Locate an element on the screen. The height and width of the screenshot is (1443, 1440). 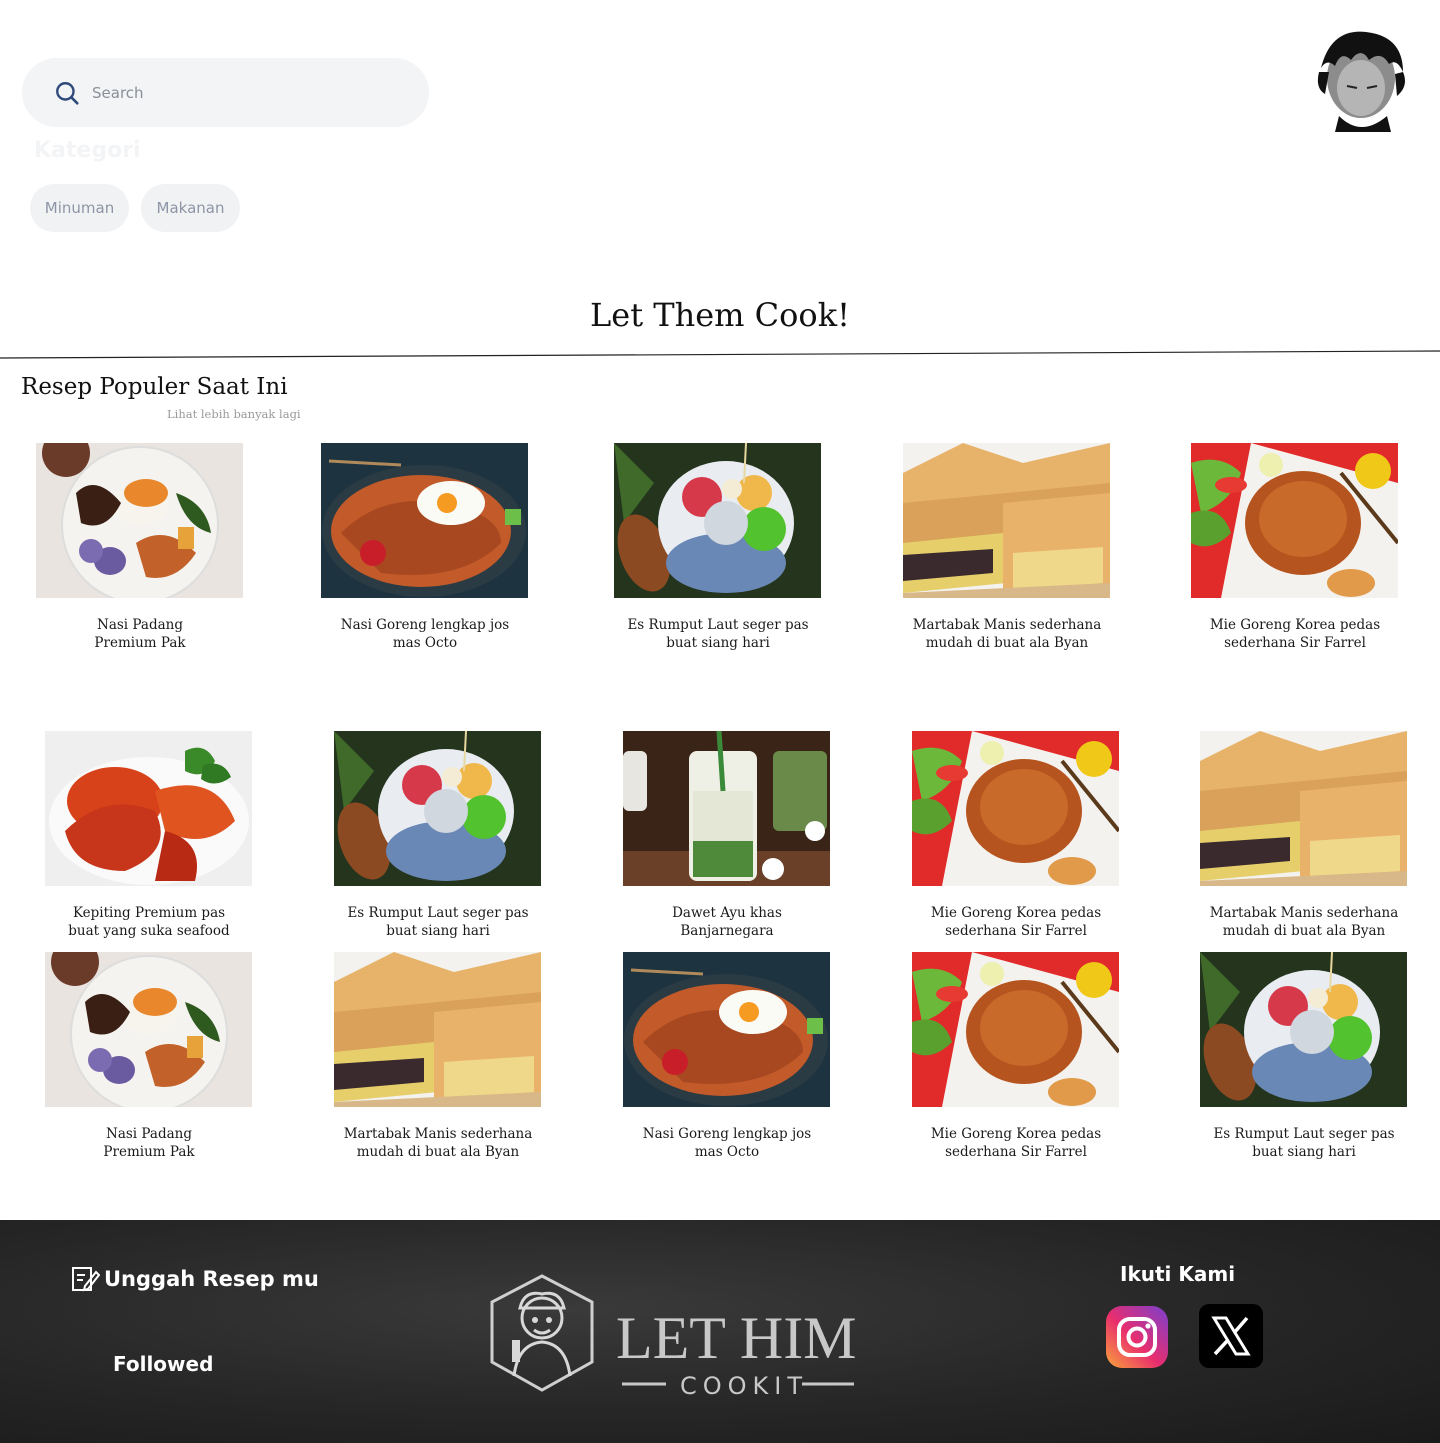
kategori-title: Kategori is located at coordinates (87, 150).